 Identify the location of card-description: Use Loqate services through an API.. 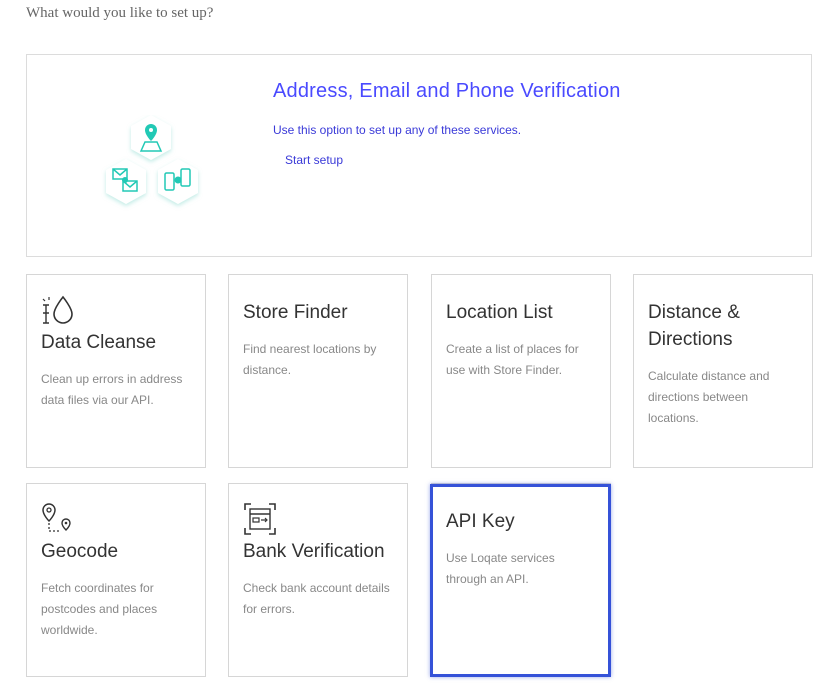
(500, 568).